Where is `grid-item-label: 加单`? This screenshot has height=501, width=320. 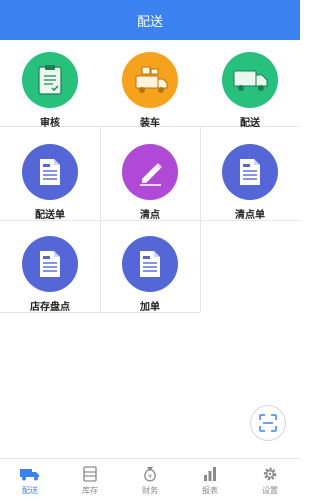 grid-item-label: 加单 is located at coordinates (150, 307).